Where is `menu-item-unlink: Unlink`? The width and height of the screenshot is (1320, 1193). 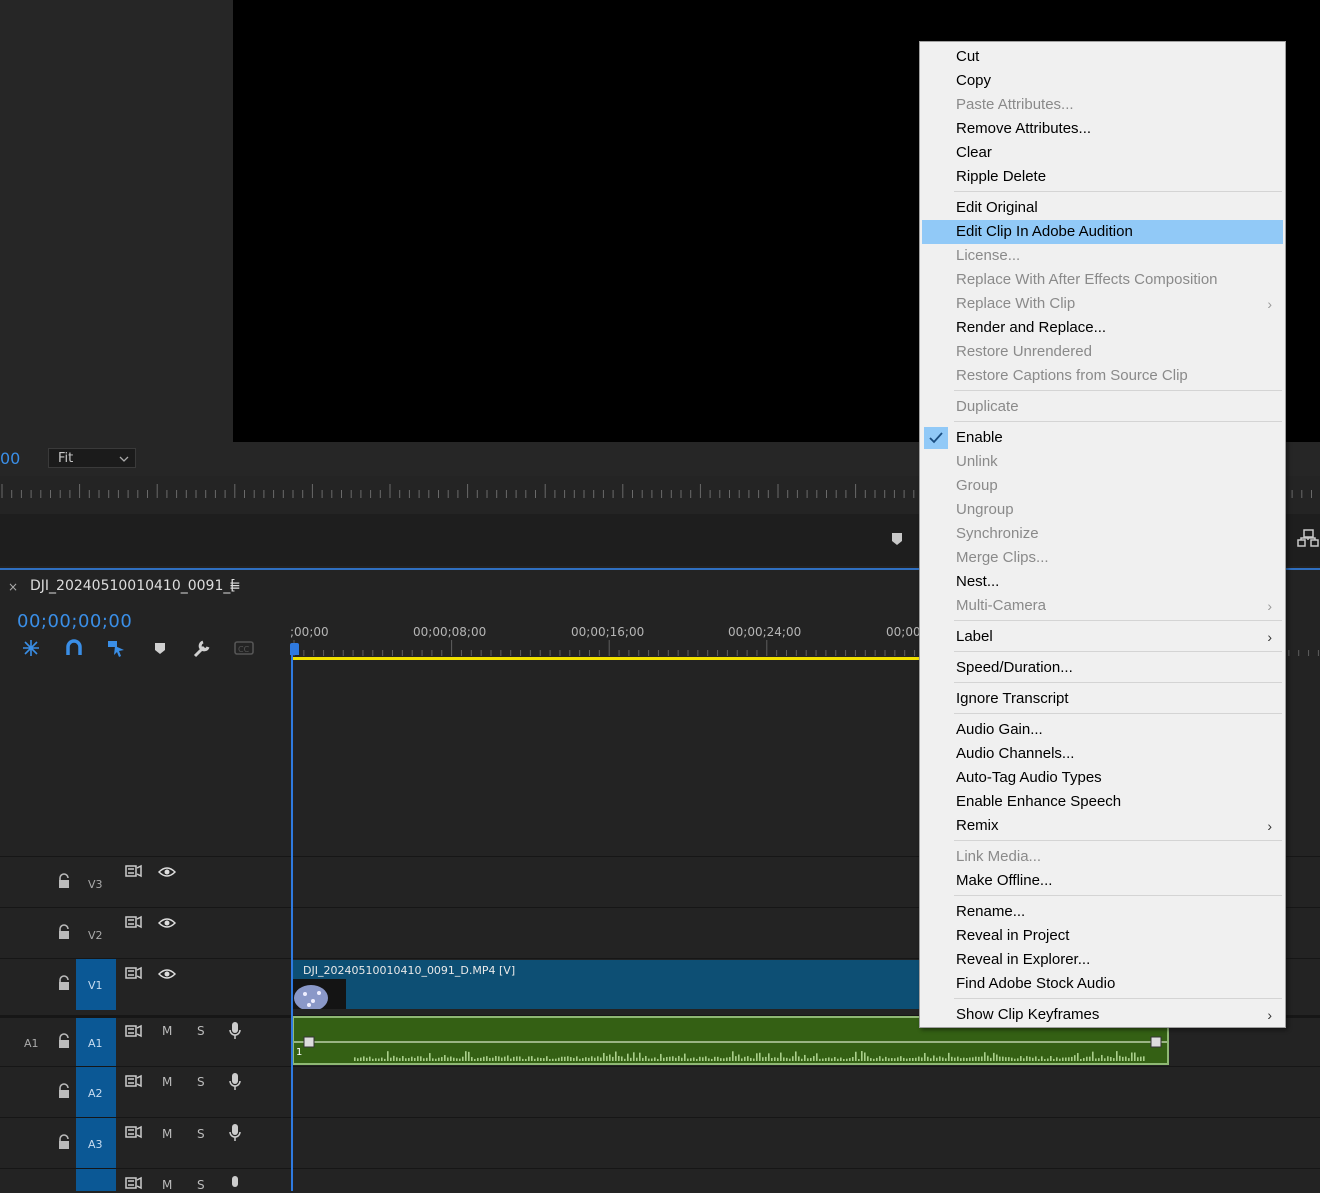
menu-item-unlink: Unlink is located at coordinates (1102, 462).